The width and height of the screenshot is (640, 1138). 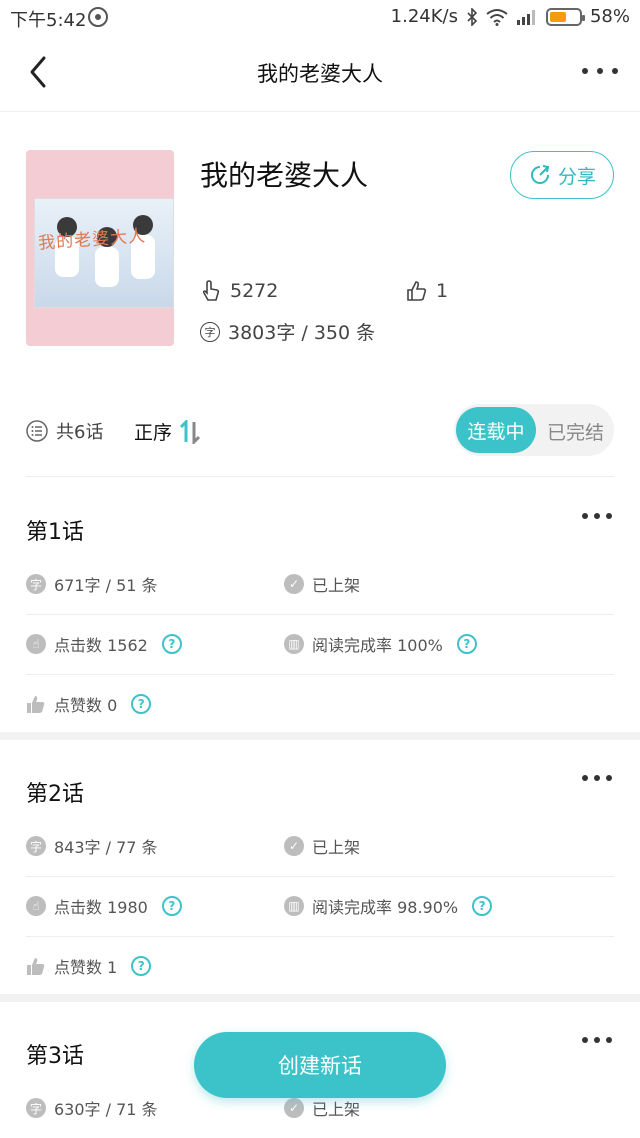 What do you see at coordinates (55, 794) in the screenshot?
I see `chapter-title: 第2话` at bounding box center [55, 794].